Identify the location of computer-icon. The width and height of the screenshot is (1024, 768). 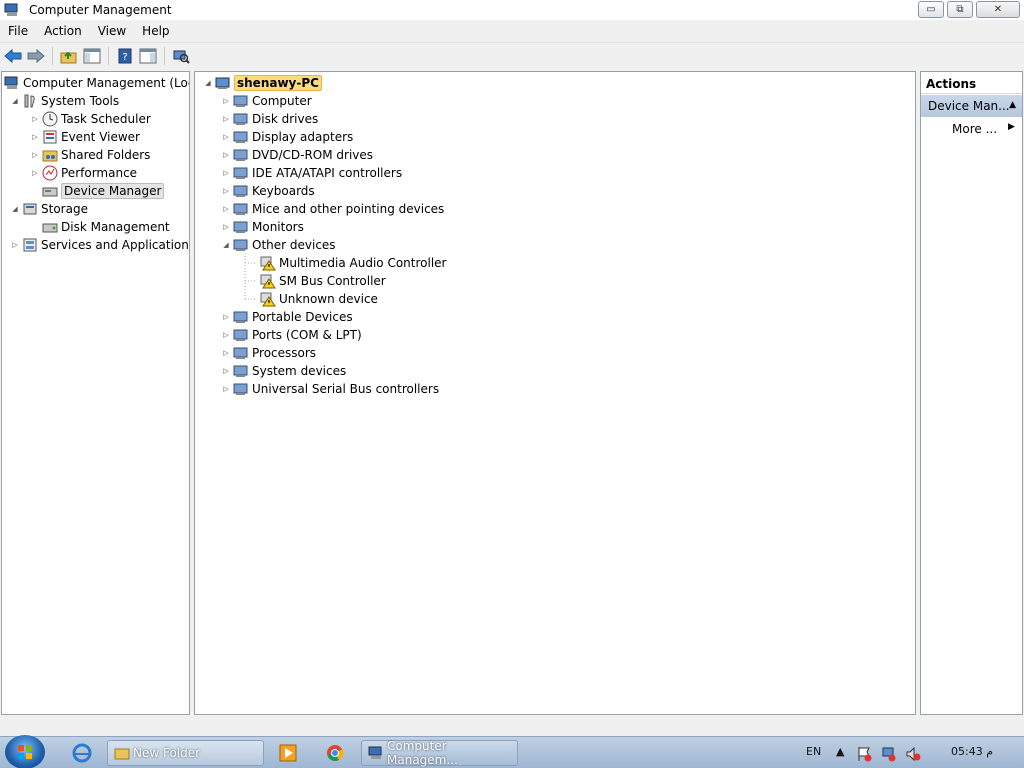
(241, 101).